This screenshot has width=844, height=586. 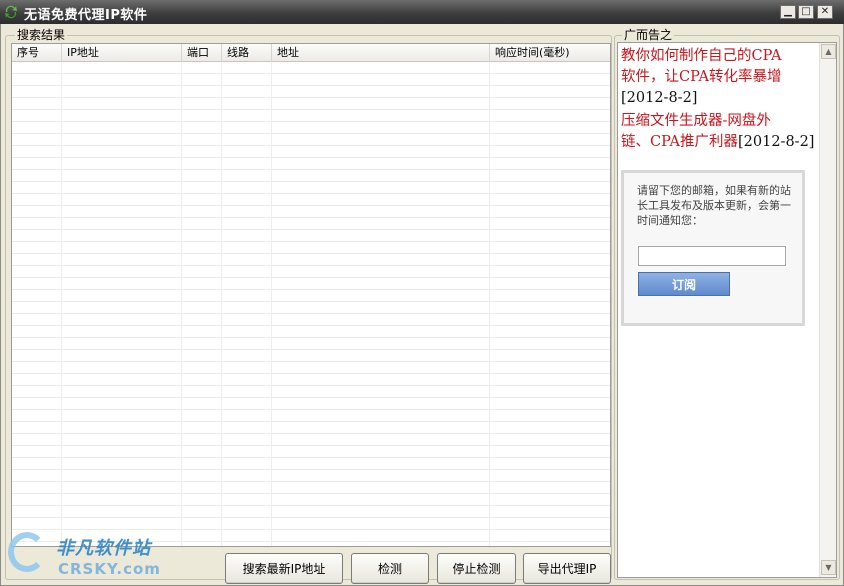 I want to click on check-button: 检测, so click(x=390, y=568).